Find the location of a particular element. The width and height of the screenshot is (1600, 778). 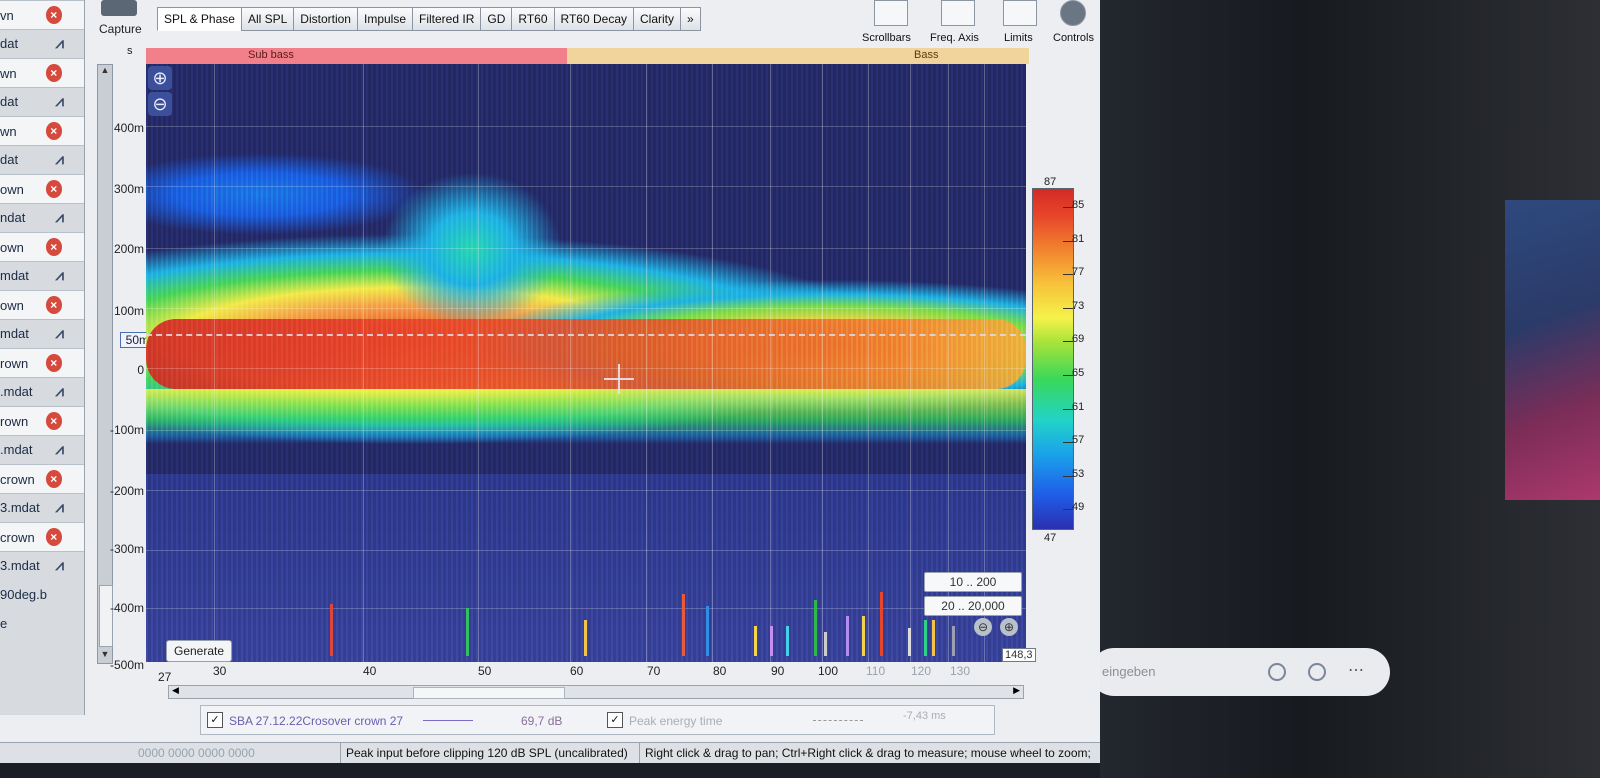

sidebar-item-file: ndat ⩘ is located at coordinates (42, 217).